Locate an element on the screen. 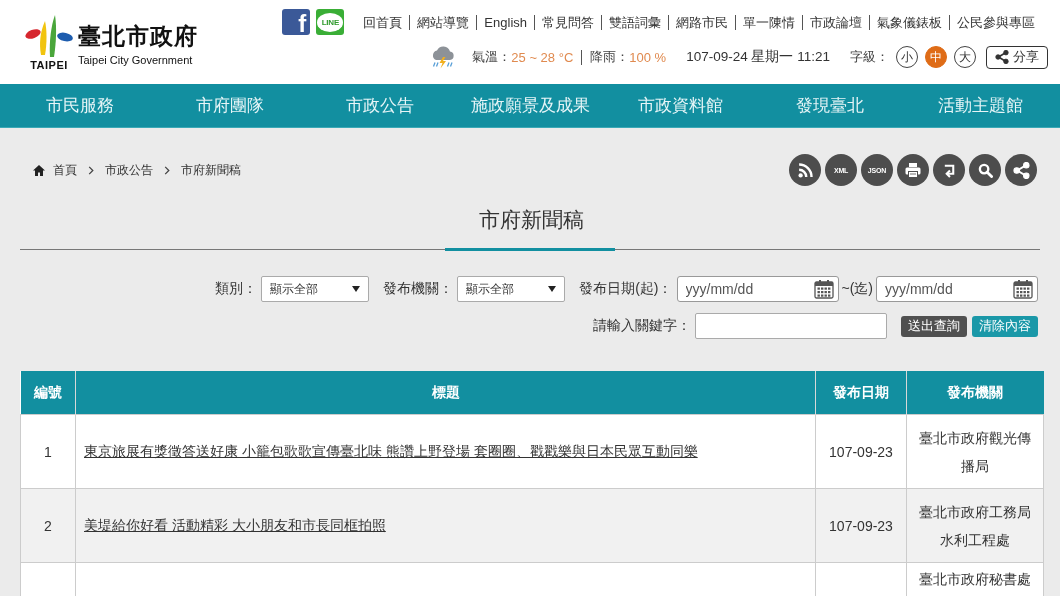  search-icon is located at coordinates (985, 170).